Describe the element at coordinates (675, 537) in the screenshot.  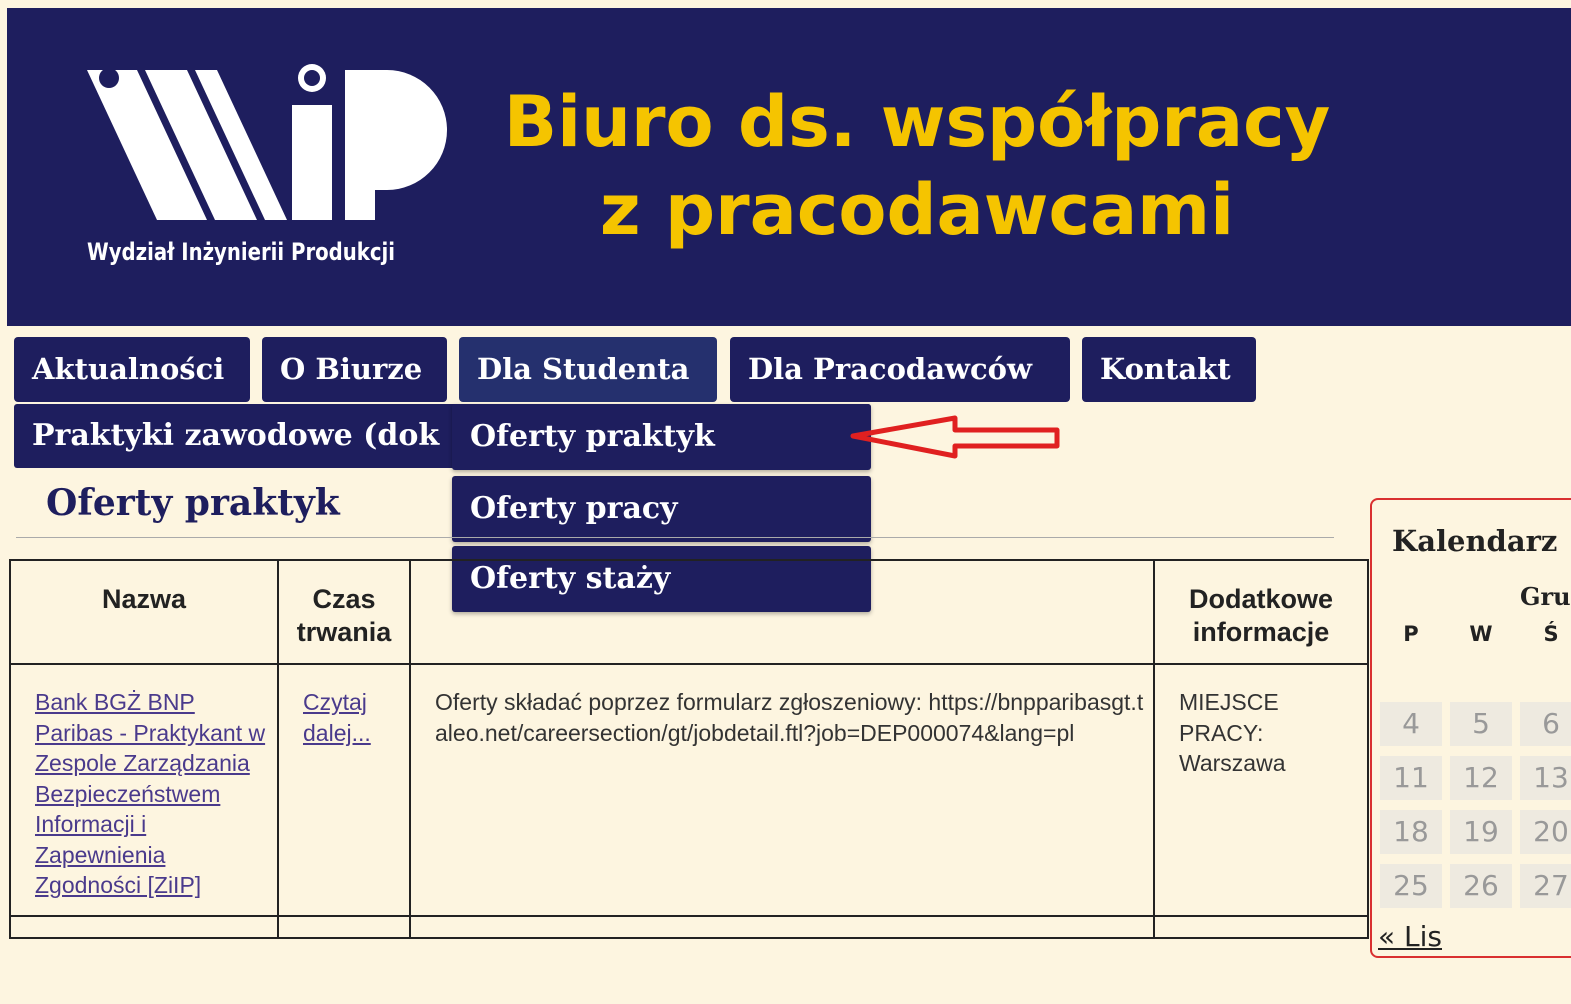
I see `title-divider` at that location.